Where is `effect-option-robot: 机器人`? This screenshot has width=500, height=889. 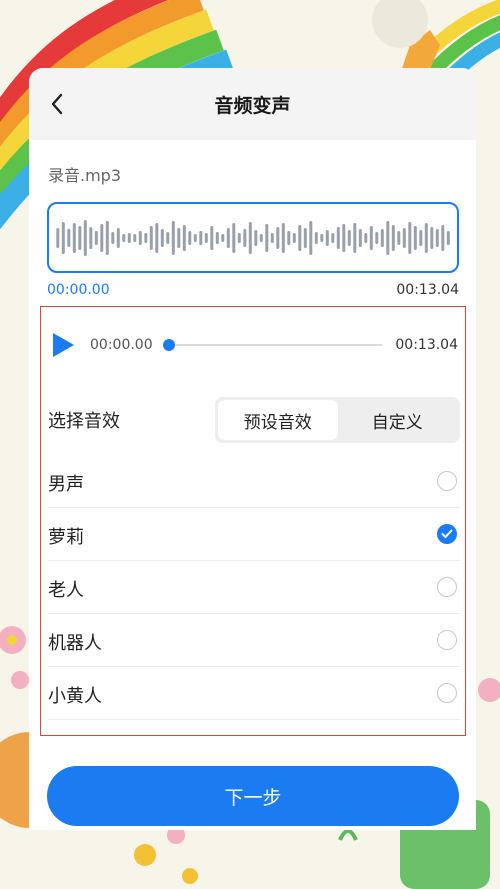 effect-option-robot: 机器人 is located at coordinates (254, 640).